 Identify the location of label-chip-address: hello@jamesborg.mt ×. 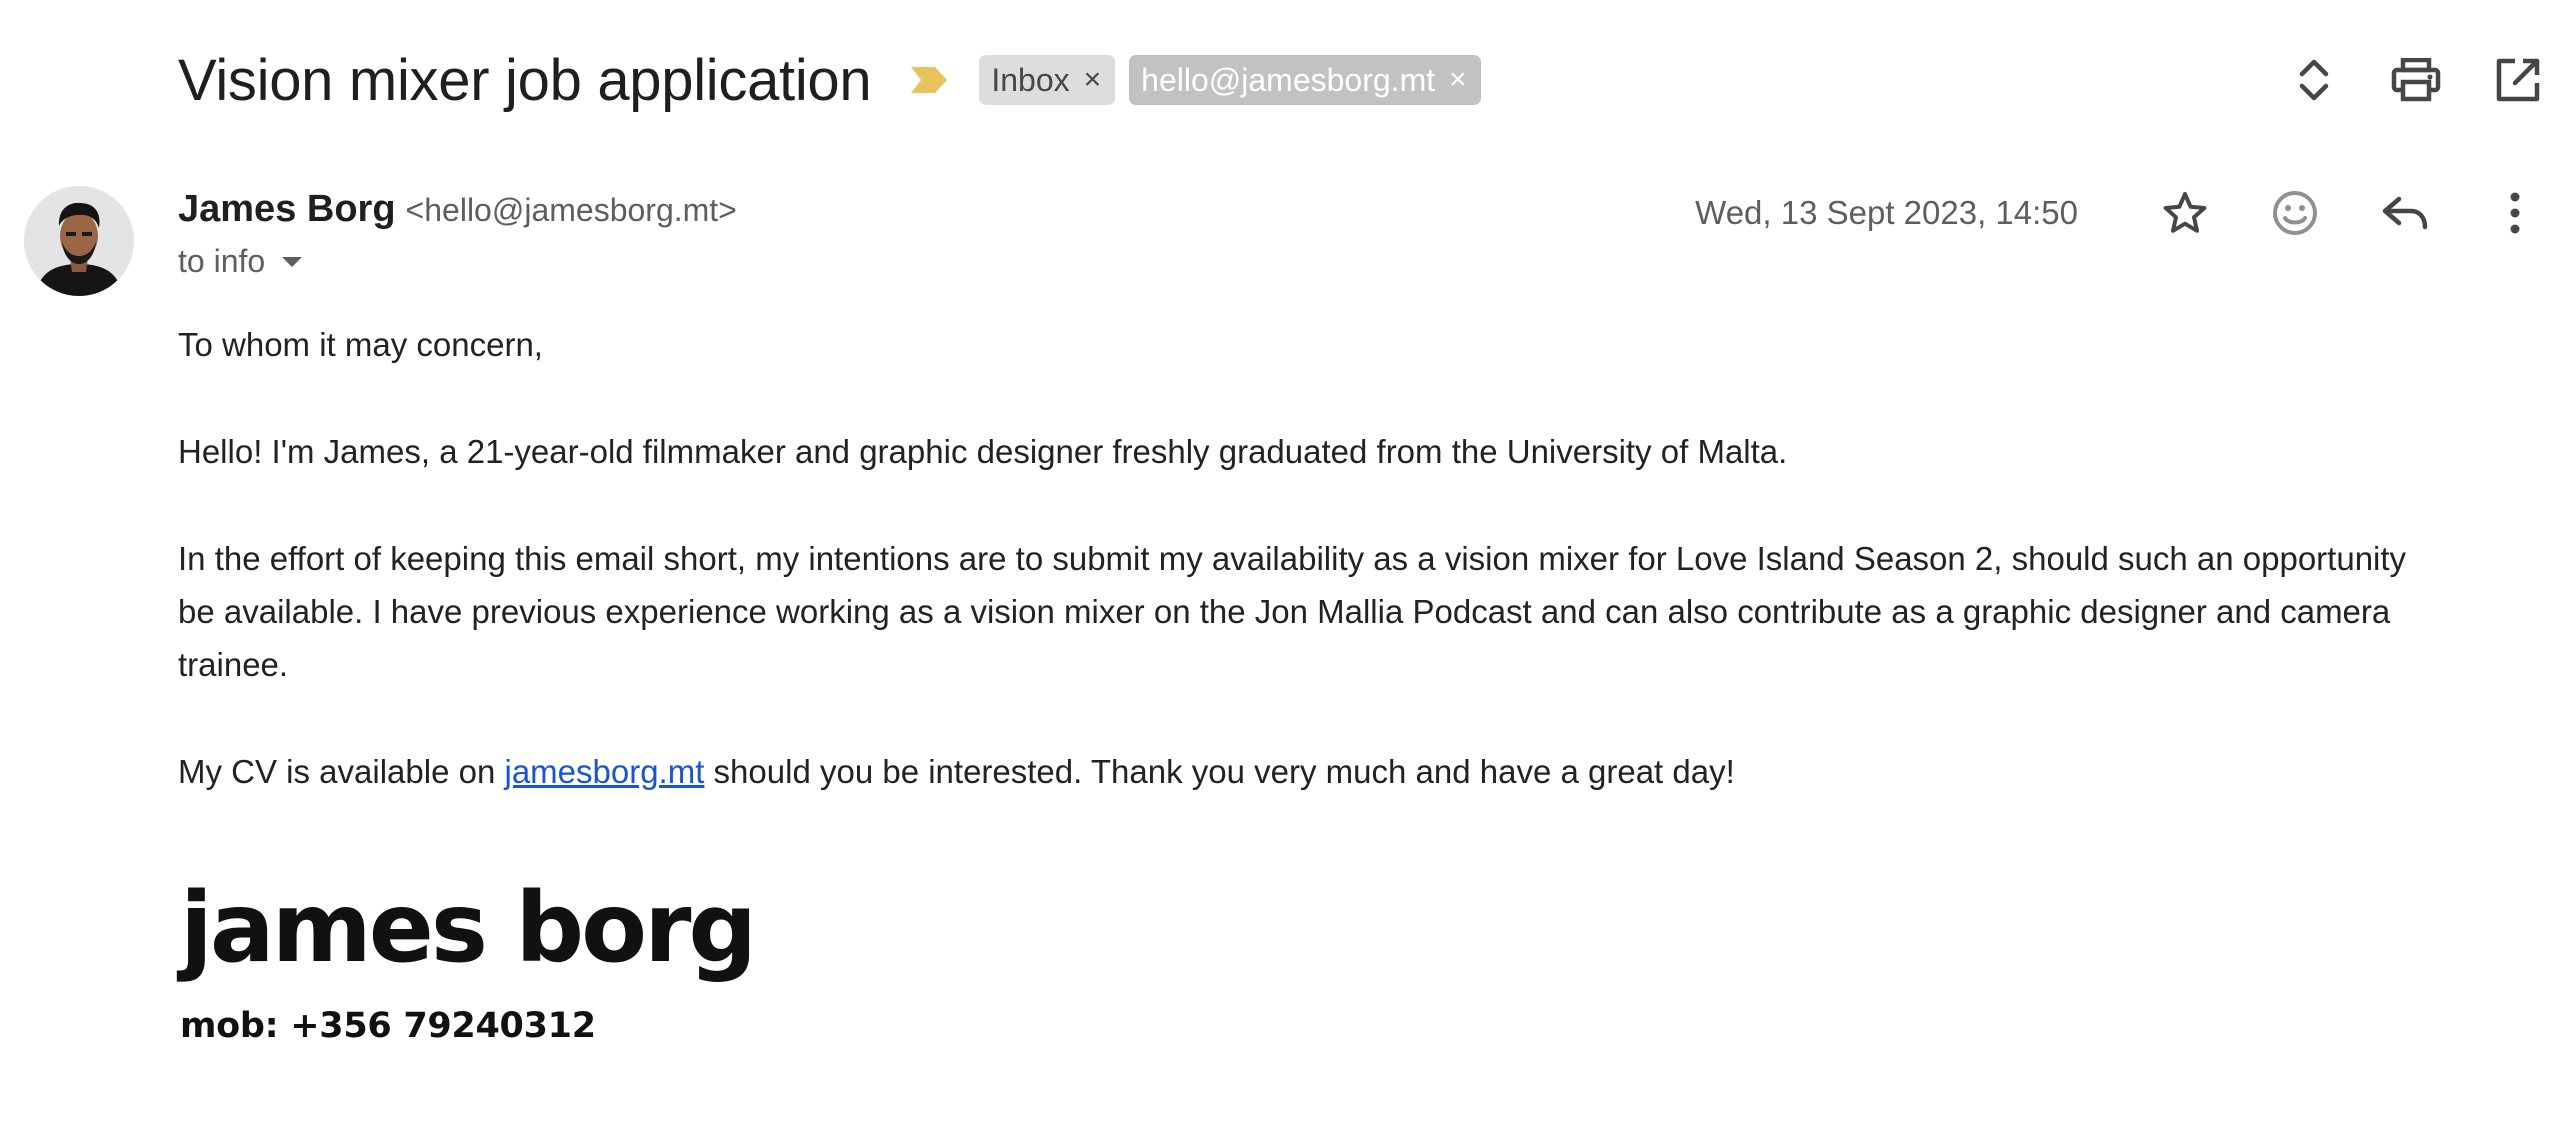
(1305, 80).